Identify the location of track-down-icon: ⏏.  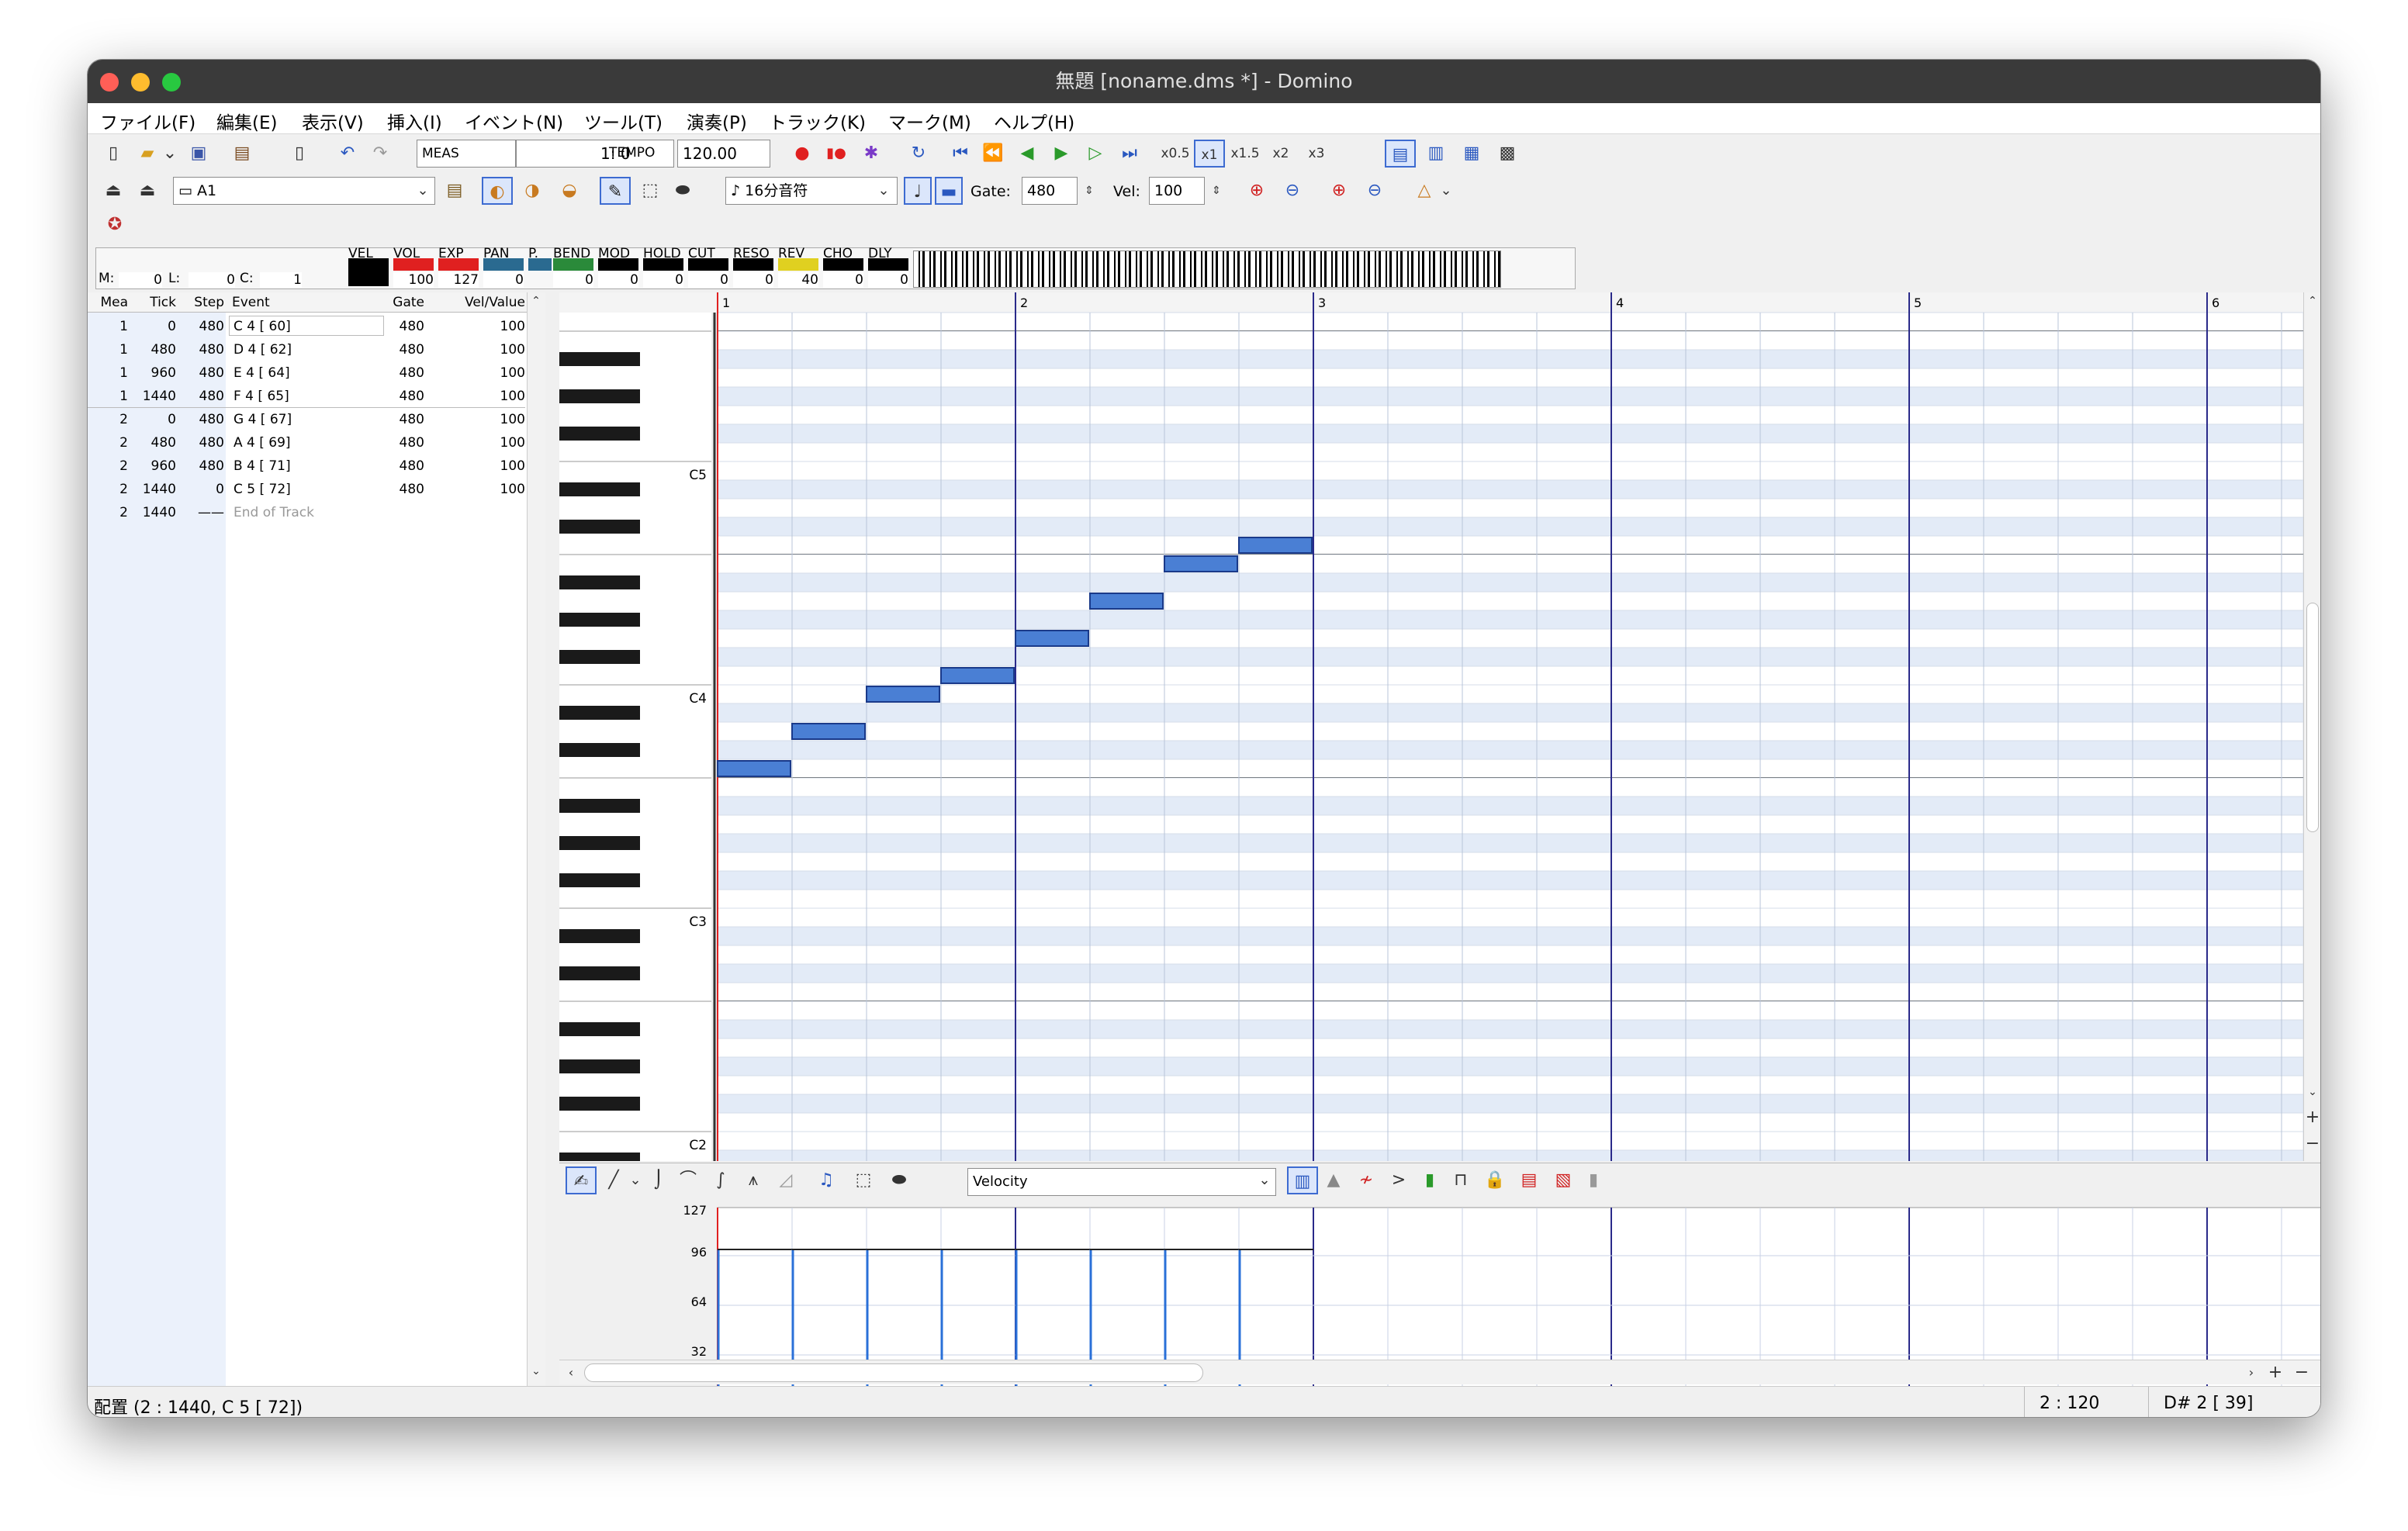
(113, 191).